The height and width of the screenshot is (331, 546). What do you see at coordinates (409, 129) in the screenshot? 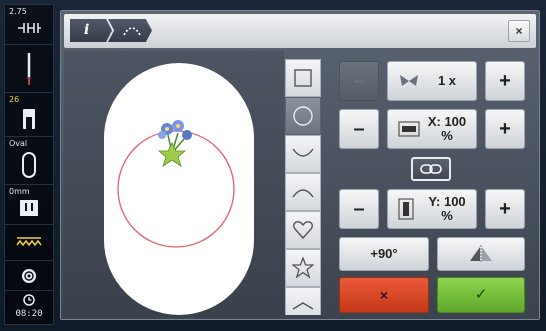
I see `width-scale-icon` at bounding box center [409, 129].